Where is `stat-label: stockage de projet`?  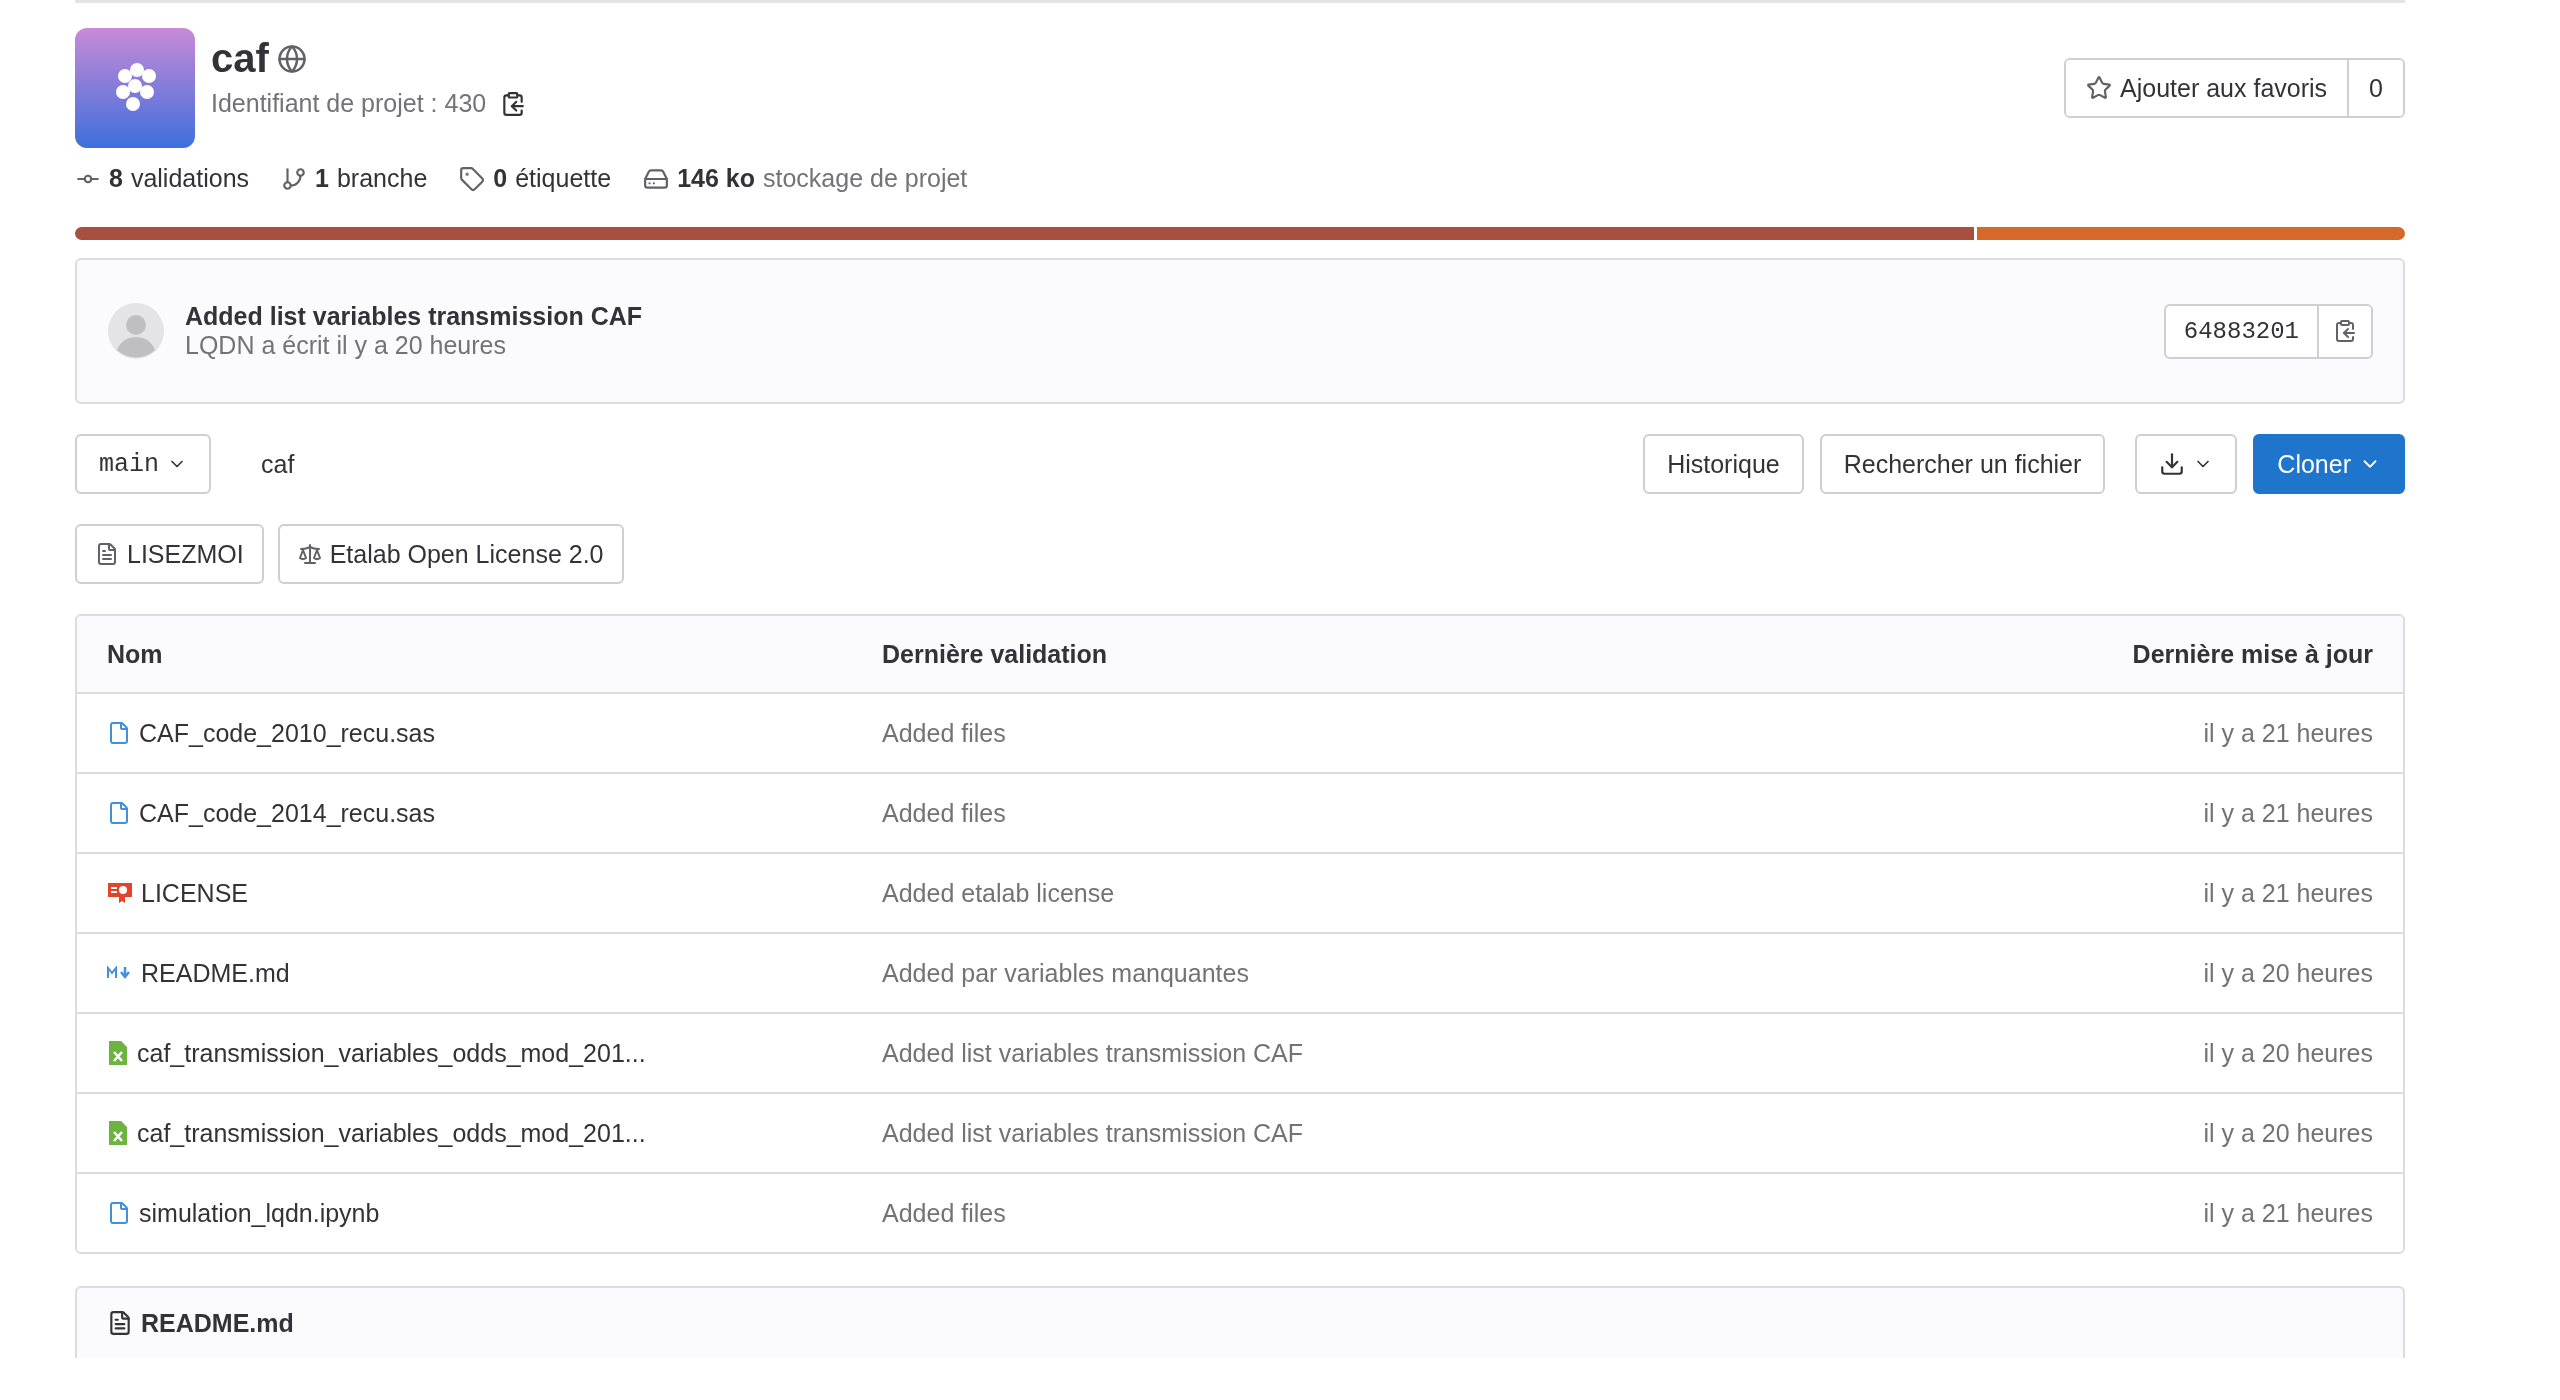 stat-label: stockage de projet is located at coordinates (865, 178).